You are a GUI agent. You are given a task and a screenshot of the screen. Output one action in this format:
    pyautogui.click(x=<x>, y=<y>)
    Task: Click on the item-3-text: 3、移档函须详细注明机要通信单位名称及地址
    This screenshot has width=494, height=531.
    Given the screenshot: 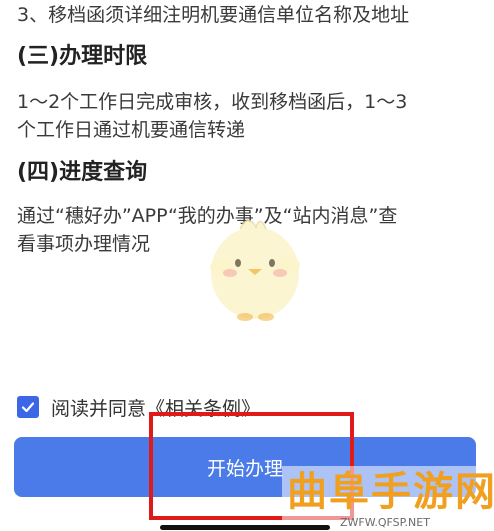 What is the action you would take?
    pyautogui.click(x=213, y=15)
    